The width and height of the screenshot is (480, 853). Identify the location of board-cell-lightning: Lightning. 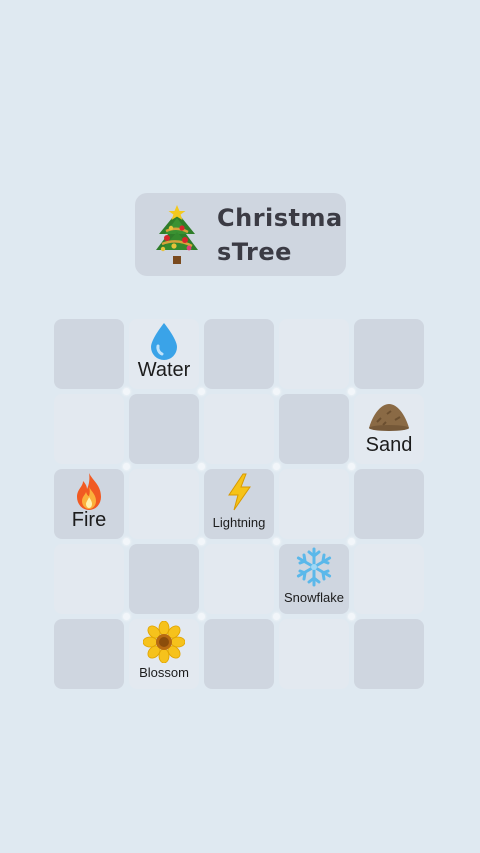
(239, 504).